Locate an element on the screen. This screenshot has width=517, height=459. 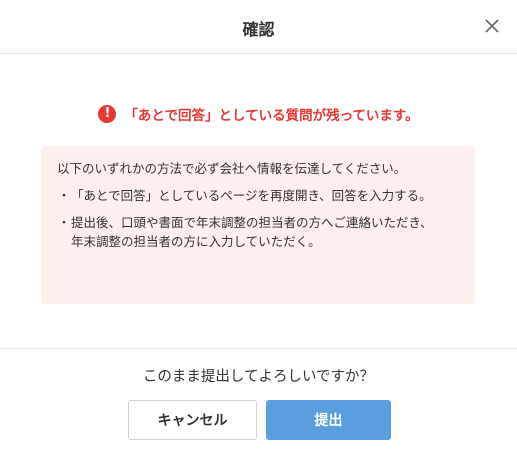
dialog-header: 確認 is located at coordinates (258, 27).